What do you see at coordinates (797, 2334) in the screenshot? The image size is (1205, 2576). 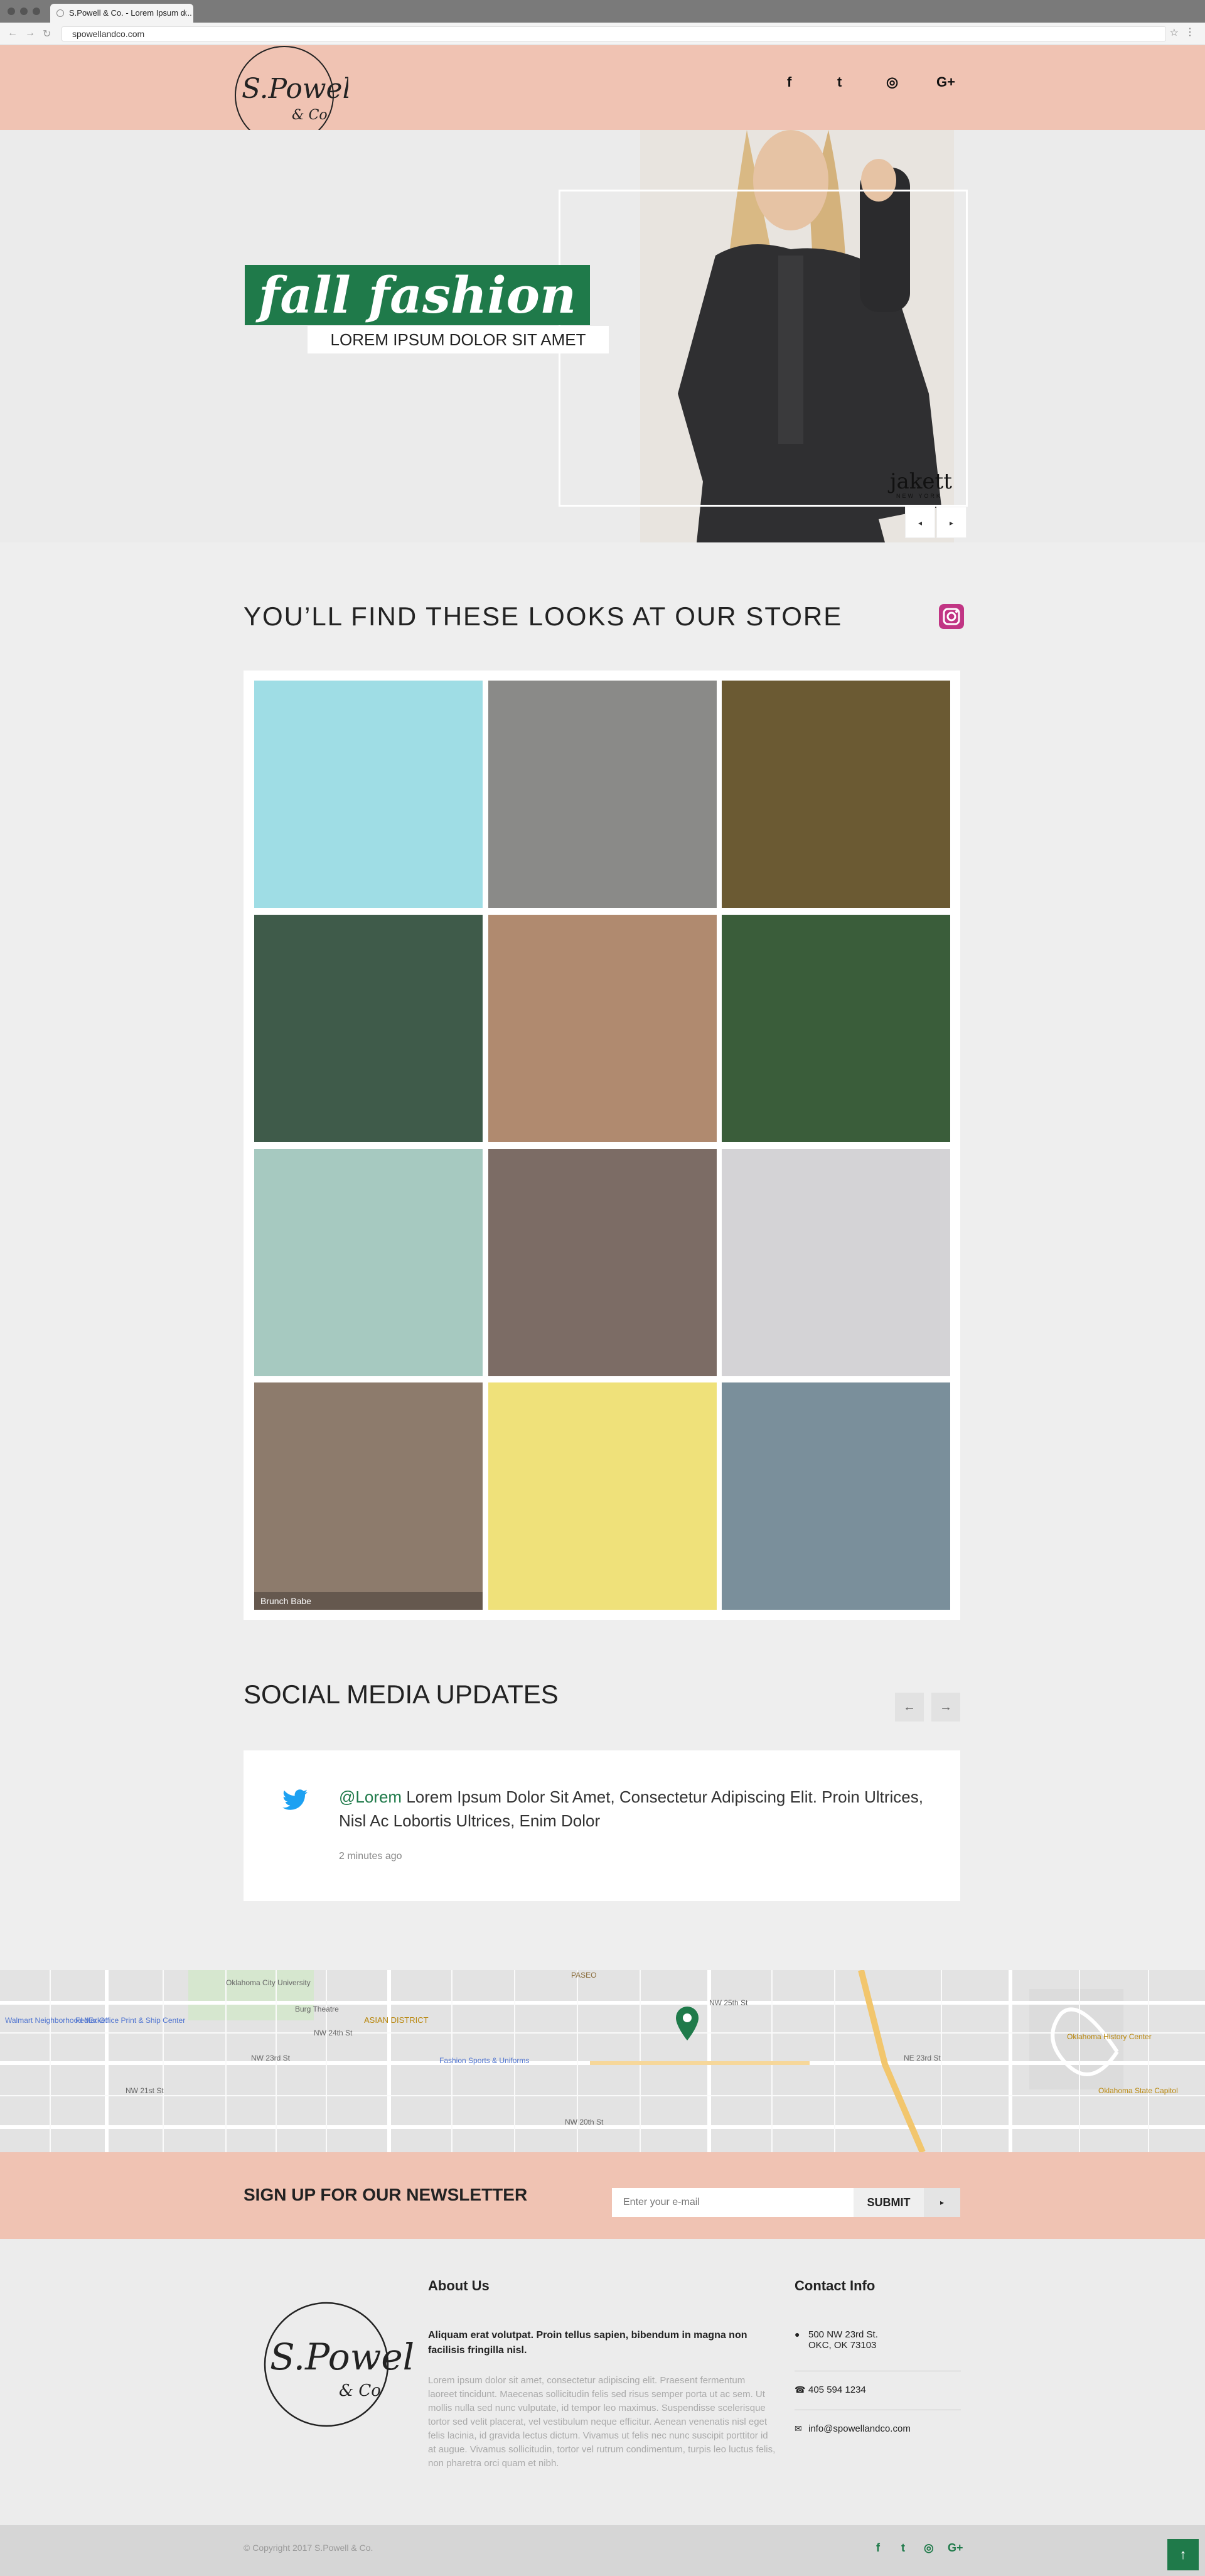 I see `map-marker-icon: ●` at bounding box center [797, 2334].